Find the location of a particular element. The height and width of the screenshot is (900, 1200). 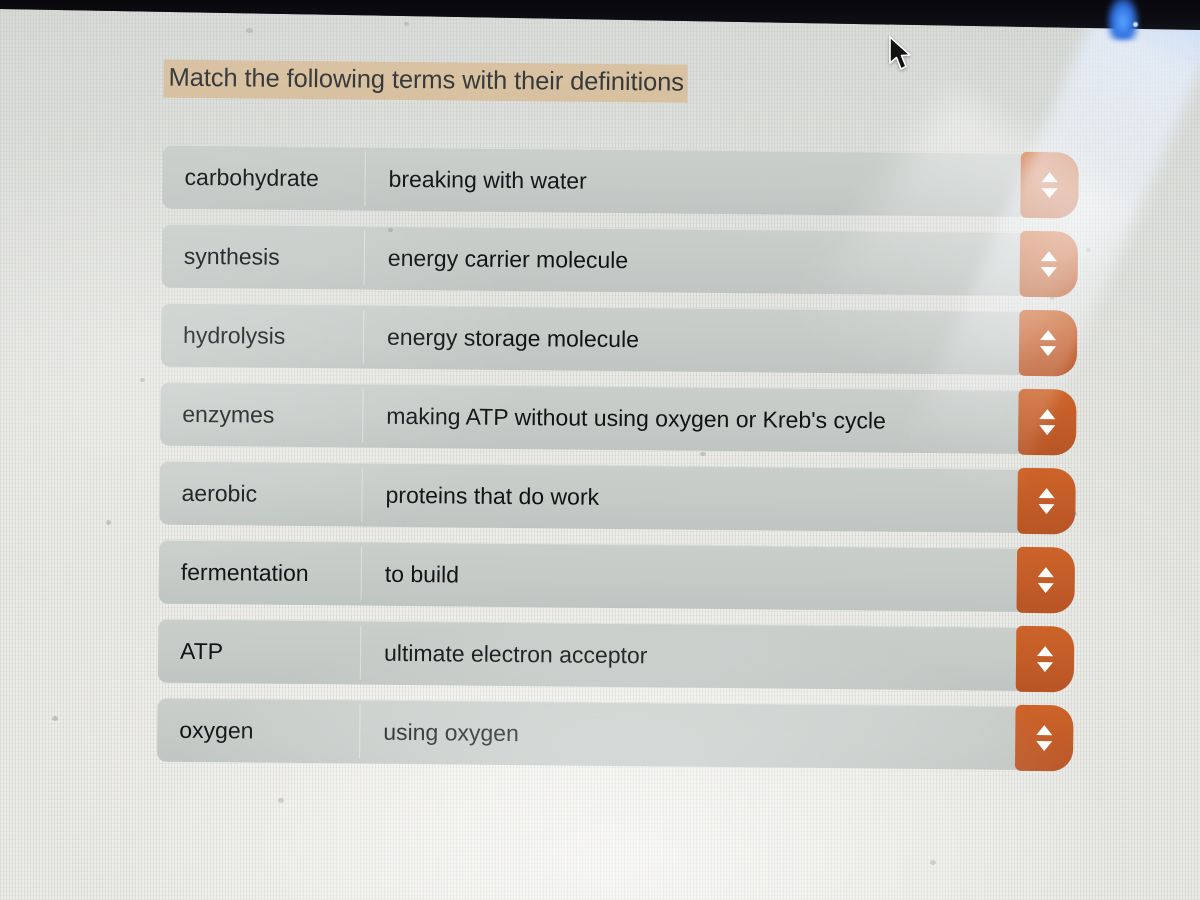

term-label: fermentation is located at coordinates (244, 572).